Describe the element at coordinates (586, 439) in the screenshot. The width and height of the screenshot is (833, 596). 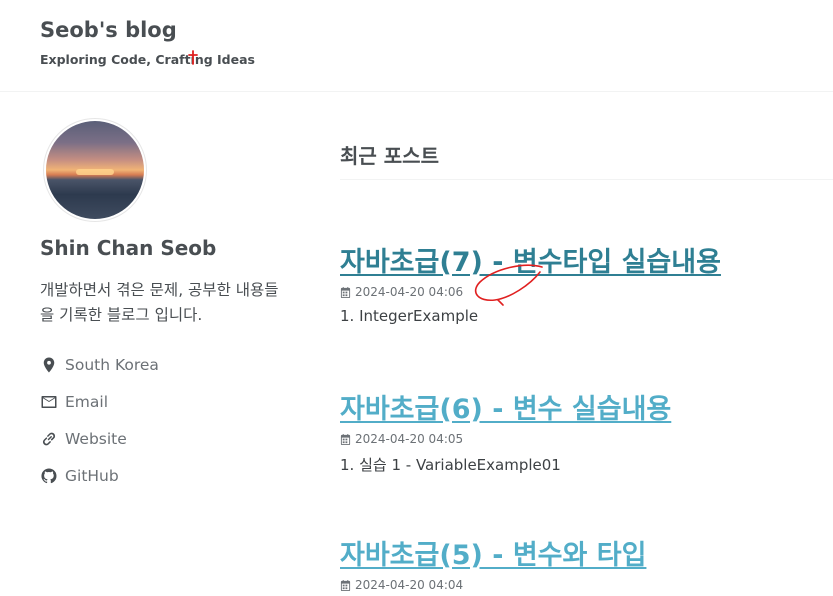
I see `post-date: 2024-04-20 04:05` at that location.